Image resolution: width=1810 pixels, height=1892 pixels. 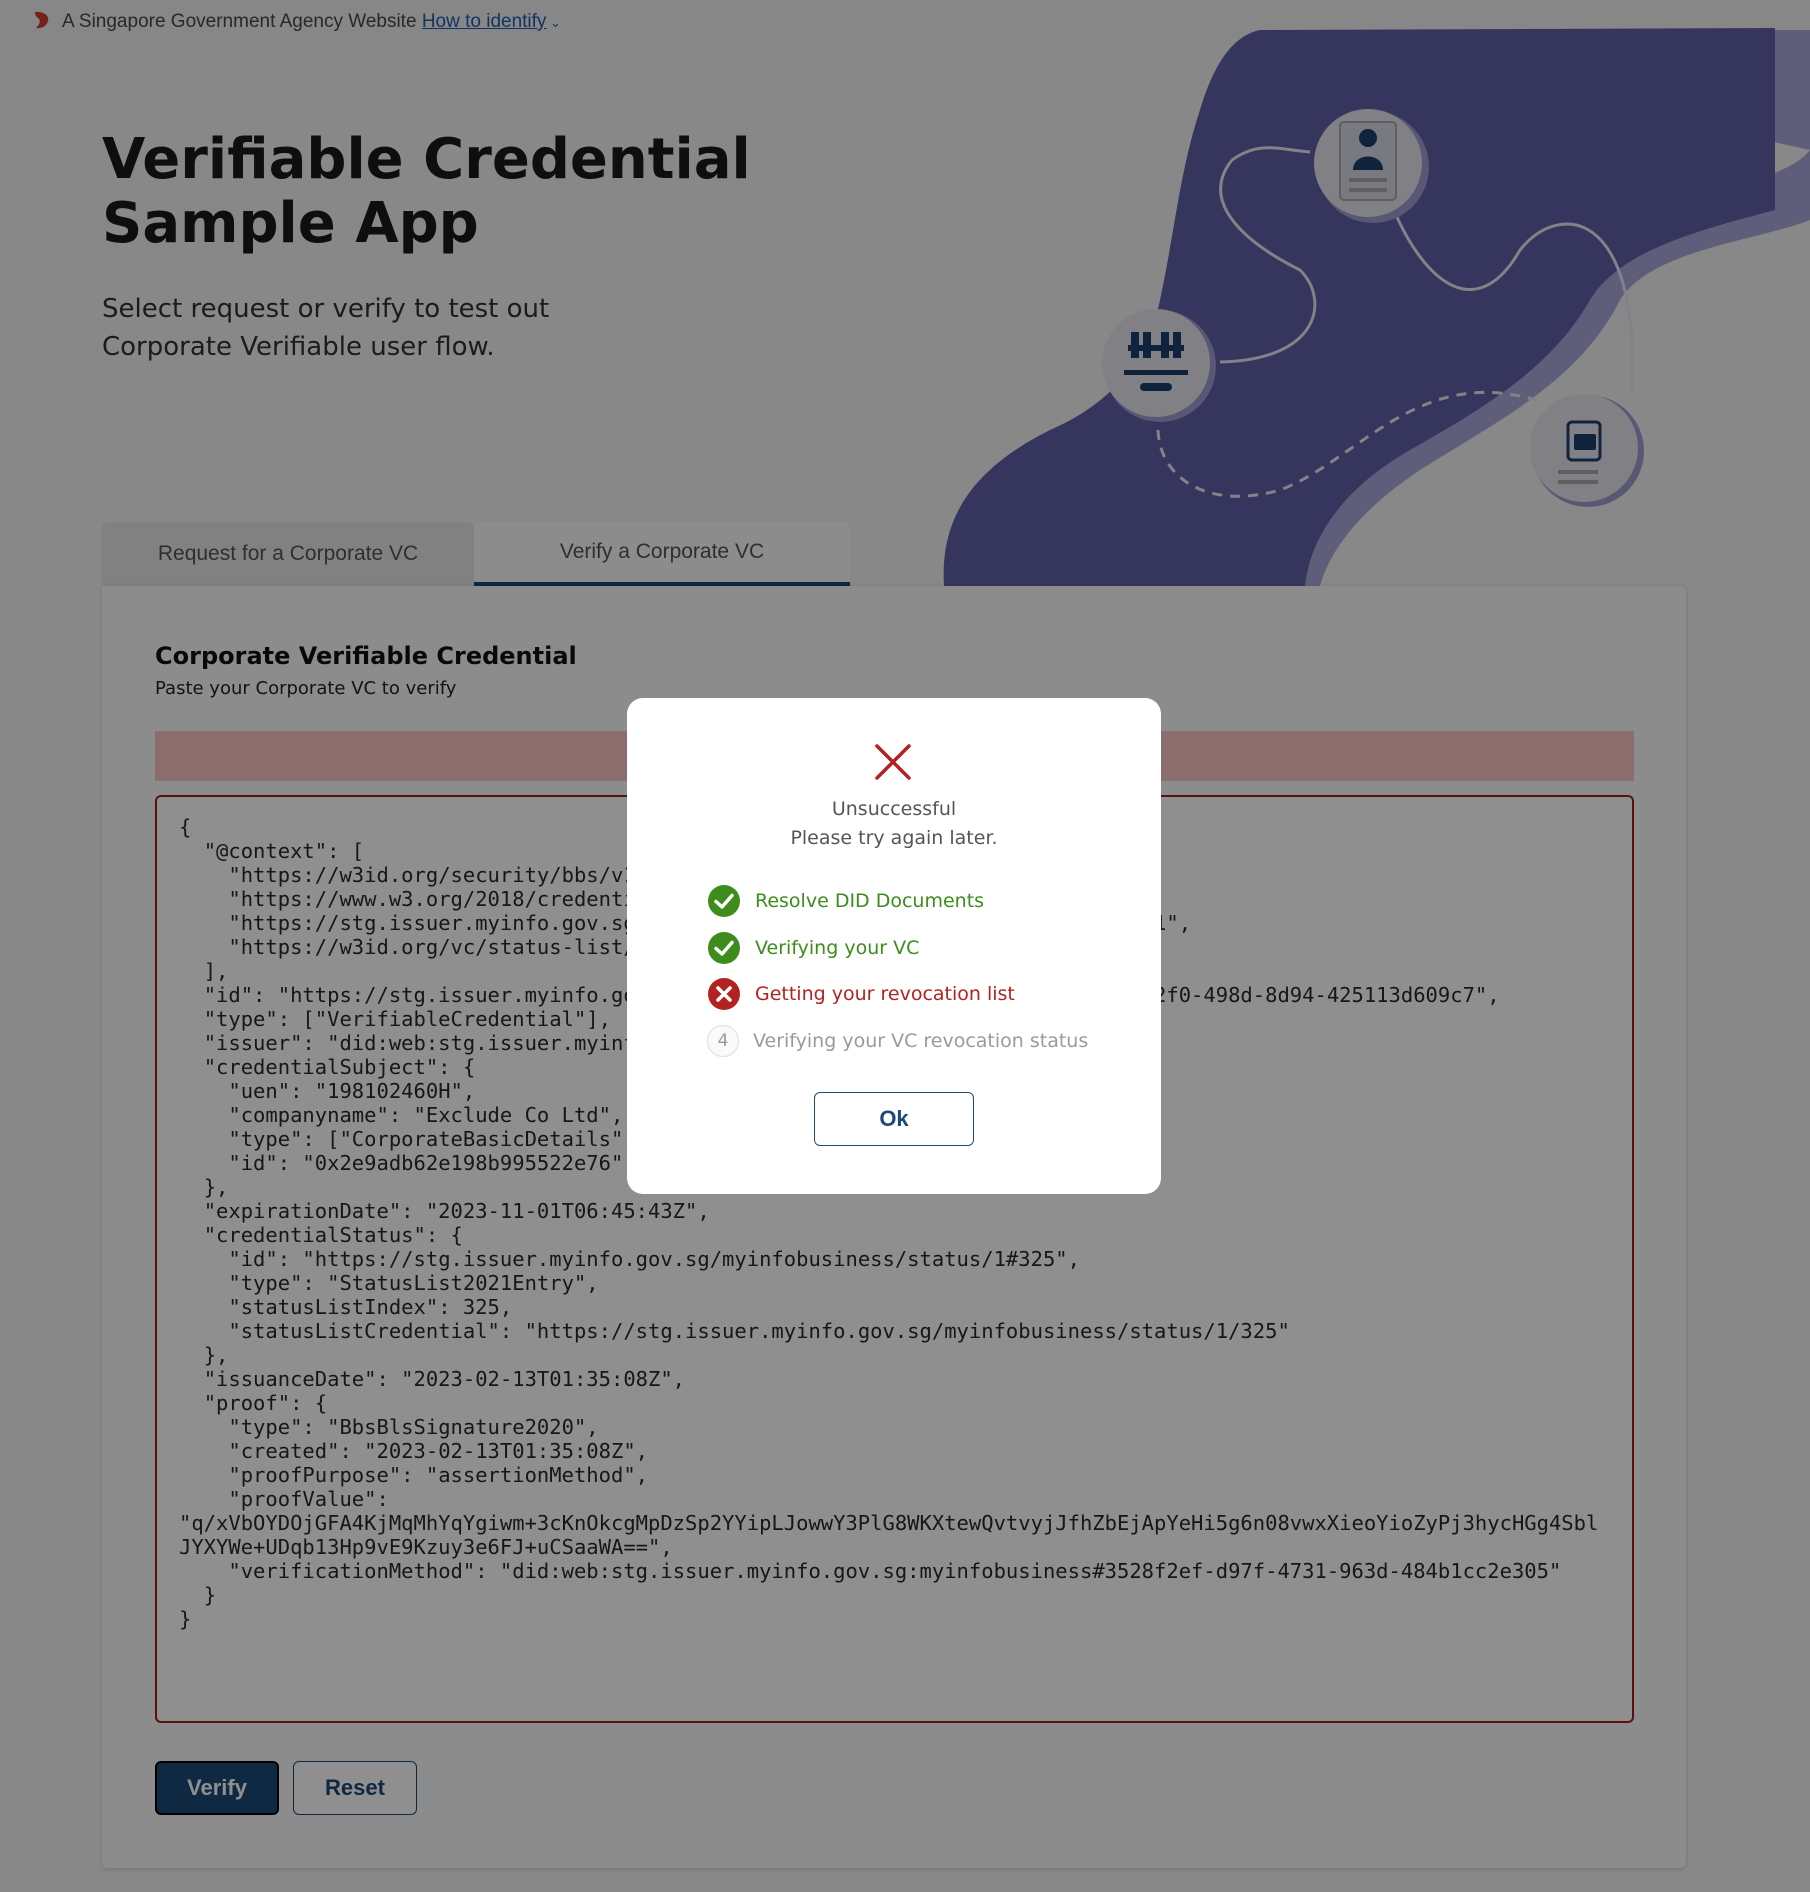 What do you see at coordinates (921, 1041) in the screenshot?
I see `step-label: Verifying your VC revocation status` at bounding box center [921, 1041].